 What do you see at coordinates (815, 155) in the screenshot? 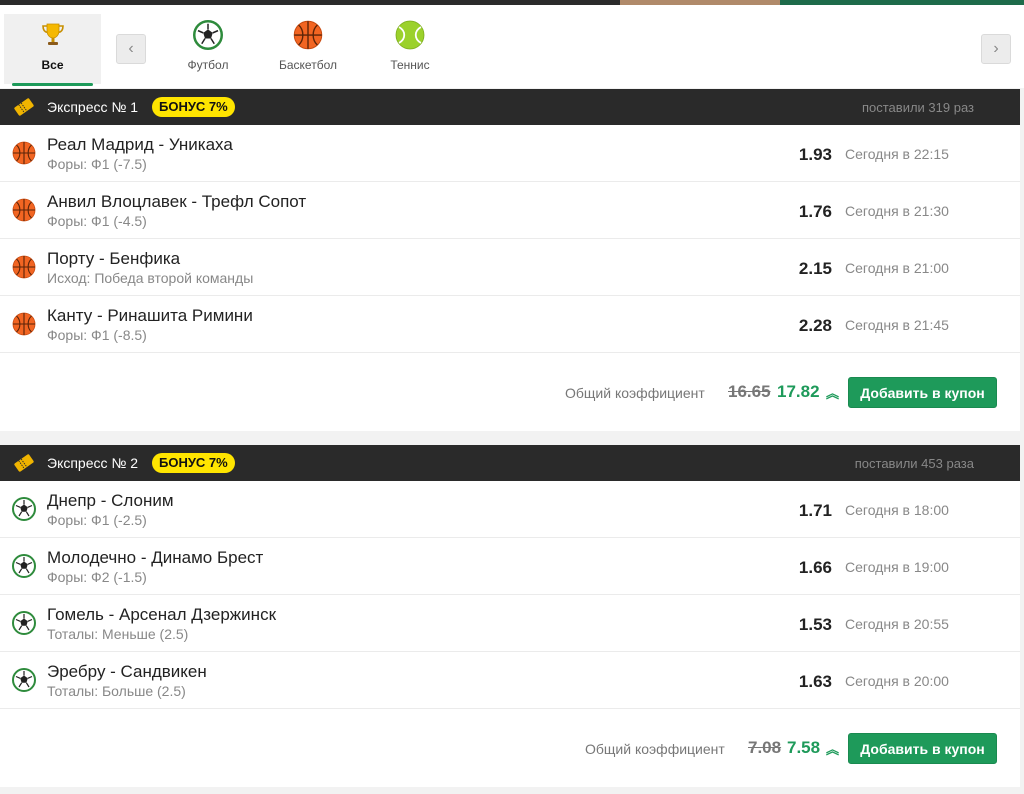
I see `event-odds: 1.93` at bounding box center [815, 155].